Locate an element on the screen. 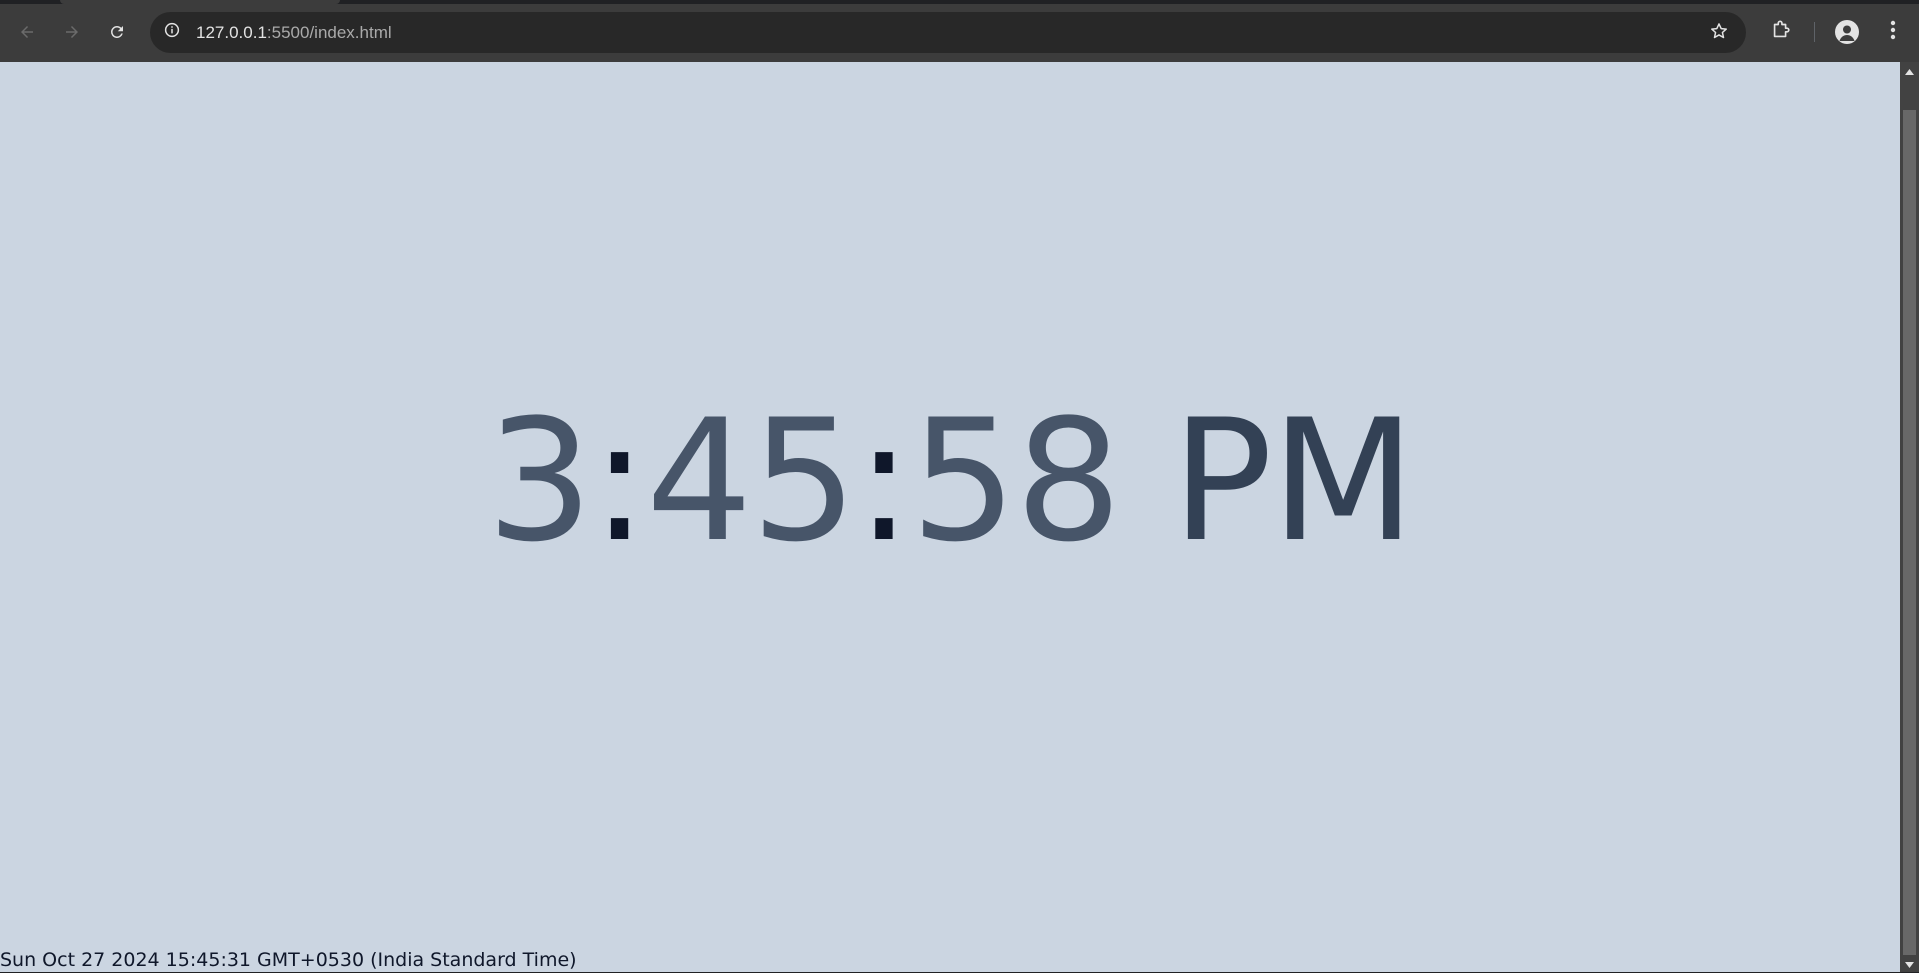  scrollbar-thumb is located at coordinates (1909, 532).